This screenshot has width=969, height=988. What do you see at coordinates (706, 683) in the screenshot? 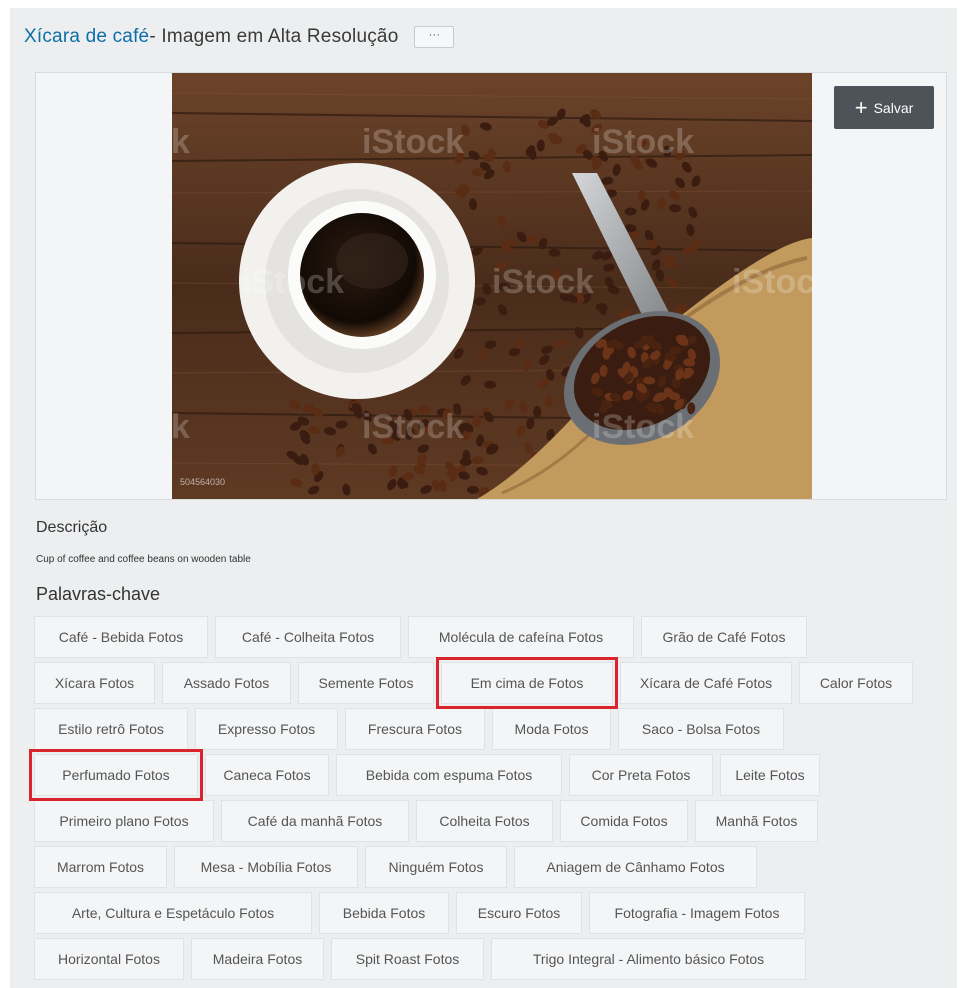
I see `keyword-chip: Xícara de Café Fotos` at bounding box center [706, 683].